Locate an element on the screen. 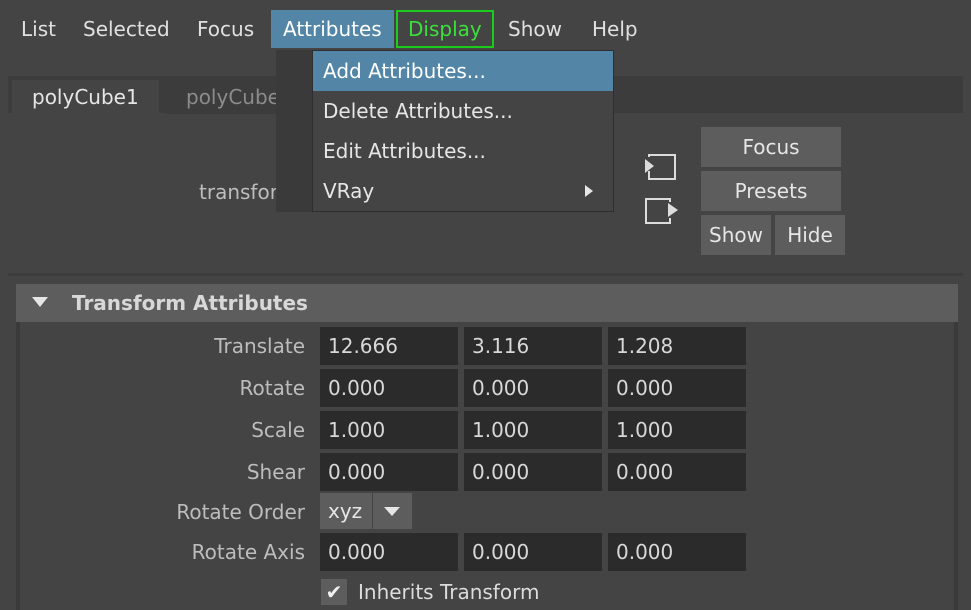  shear-y-field is located at coordinates (533, 472).